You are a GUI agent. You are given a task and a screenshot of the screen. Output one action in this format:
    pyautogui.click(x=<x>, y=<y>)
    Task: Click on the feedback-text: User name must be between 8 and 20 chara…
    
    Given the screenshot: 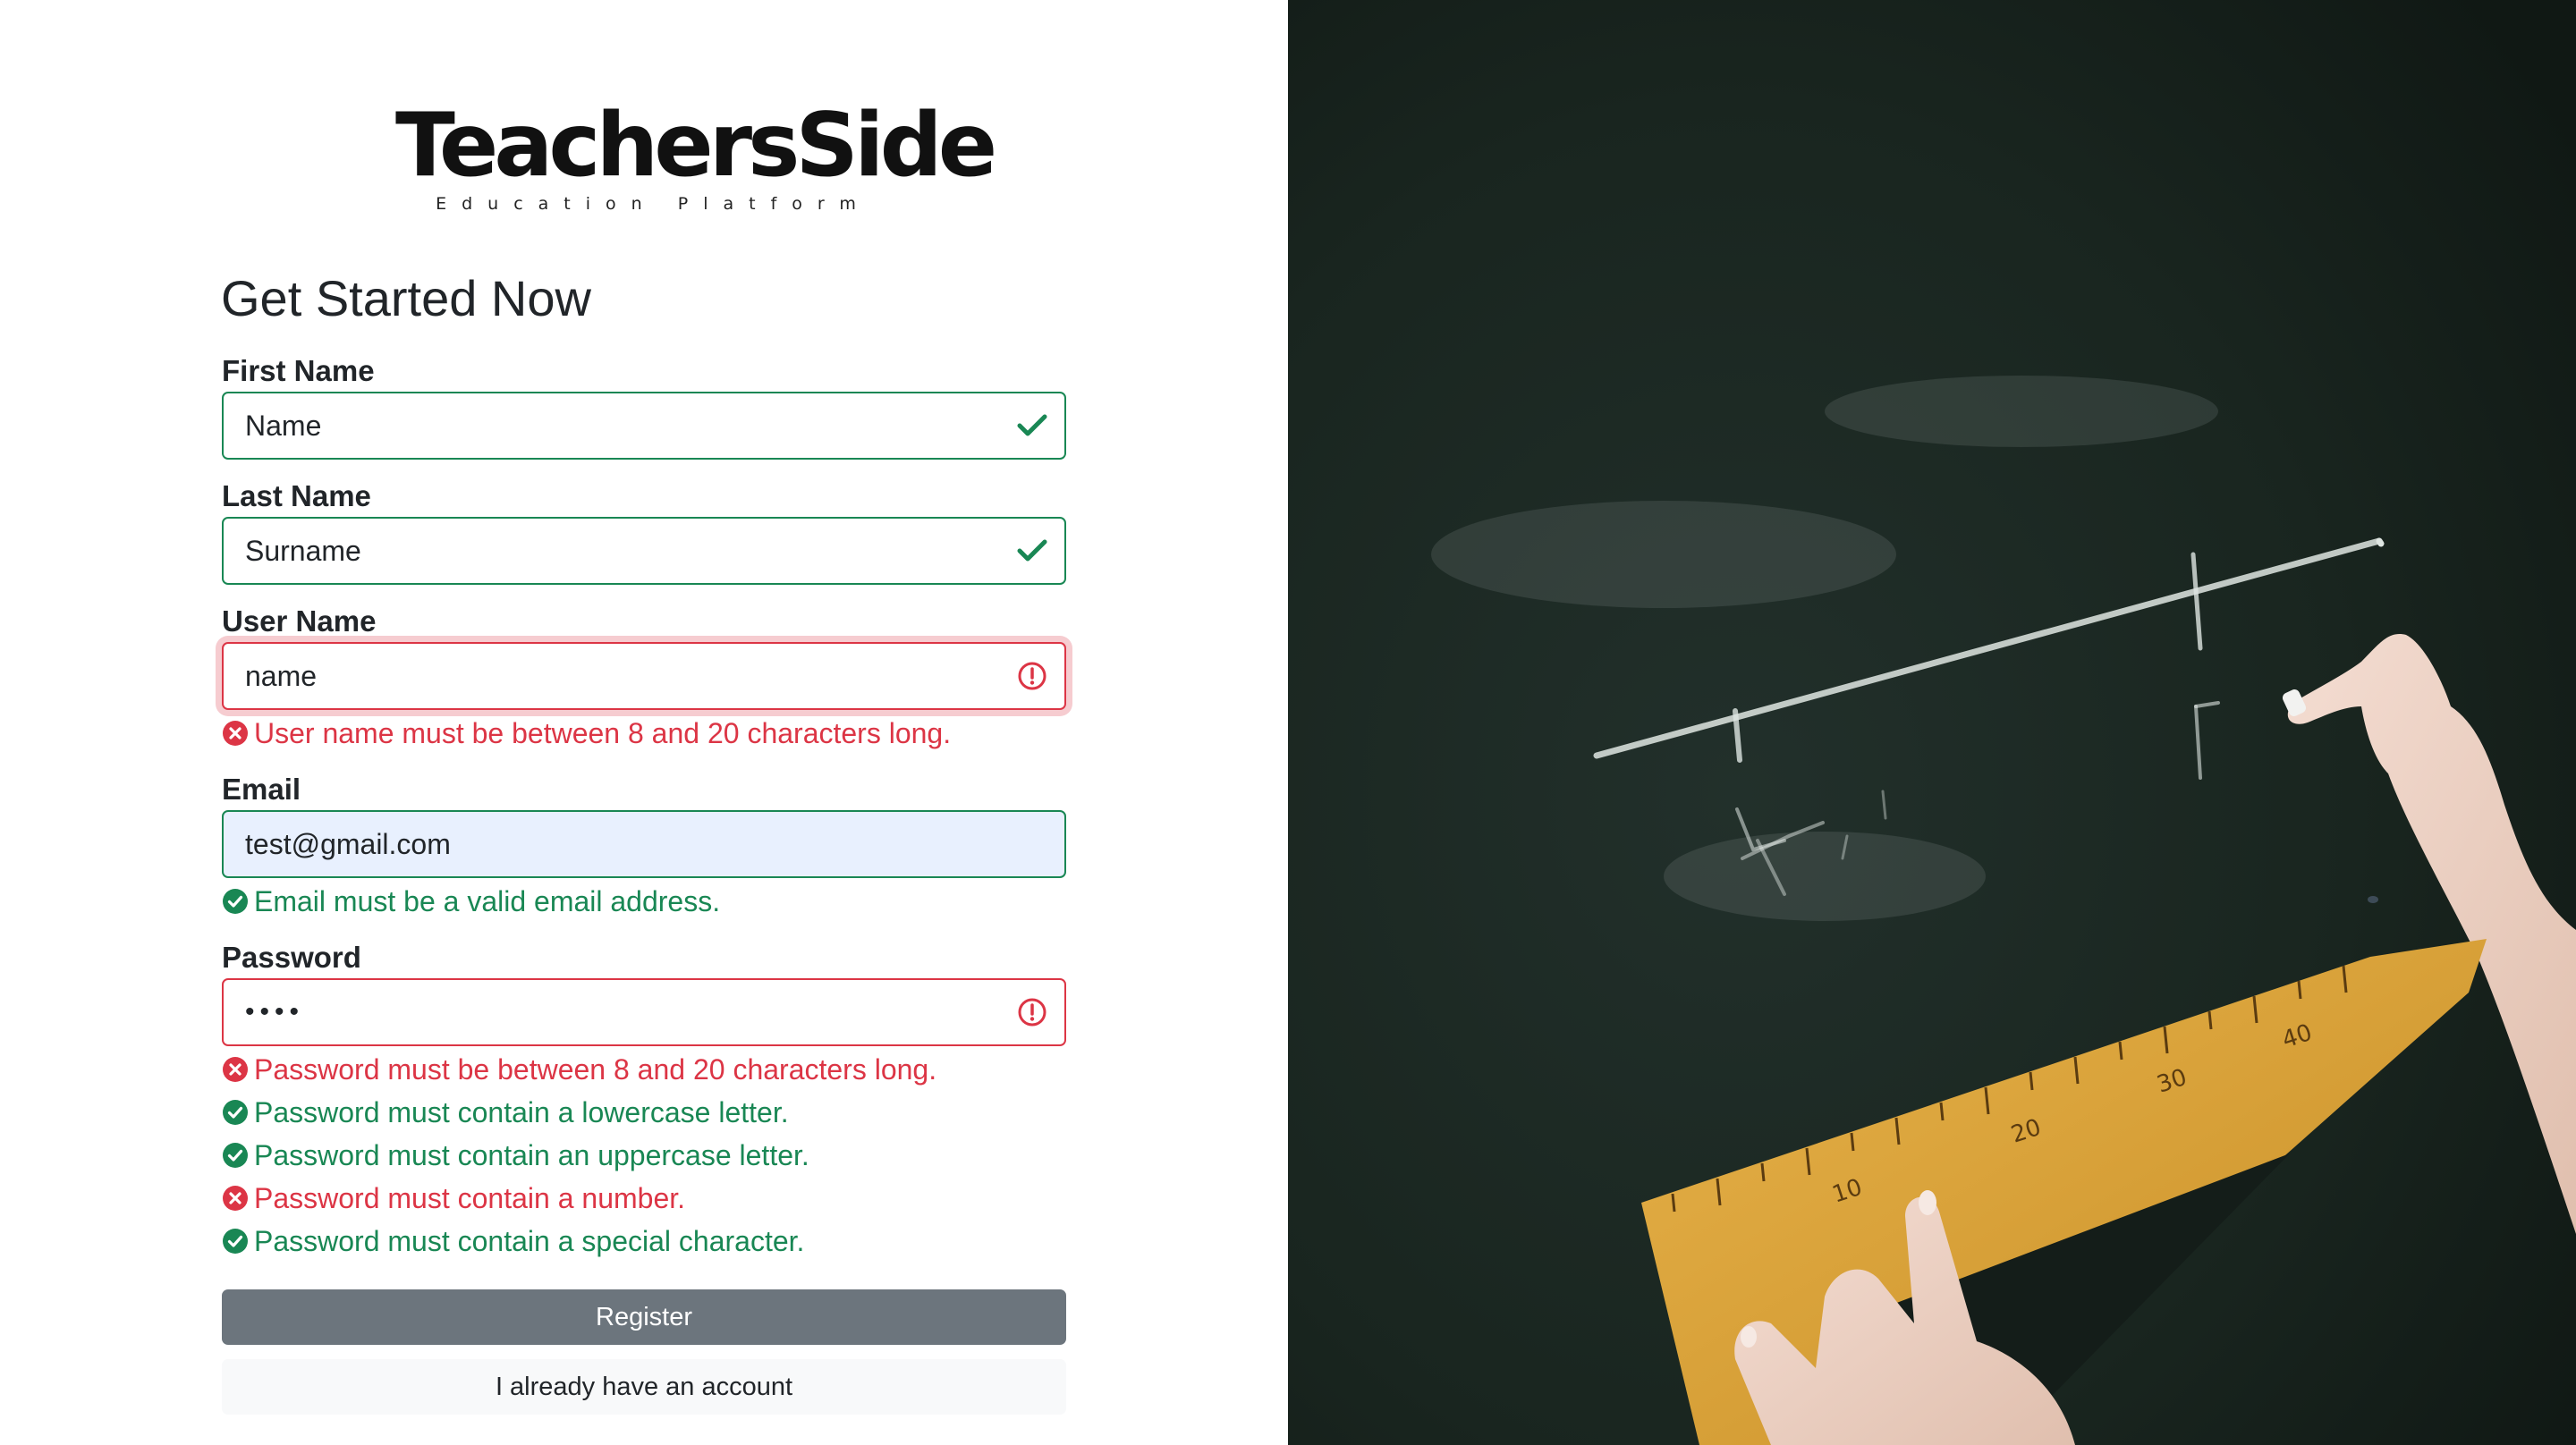 What is the action you would take?
    pyautogui.click(x=603, y=733)
    